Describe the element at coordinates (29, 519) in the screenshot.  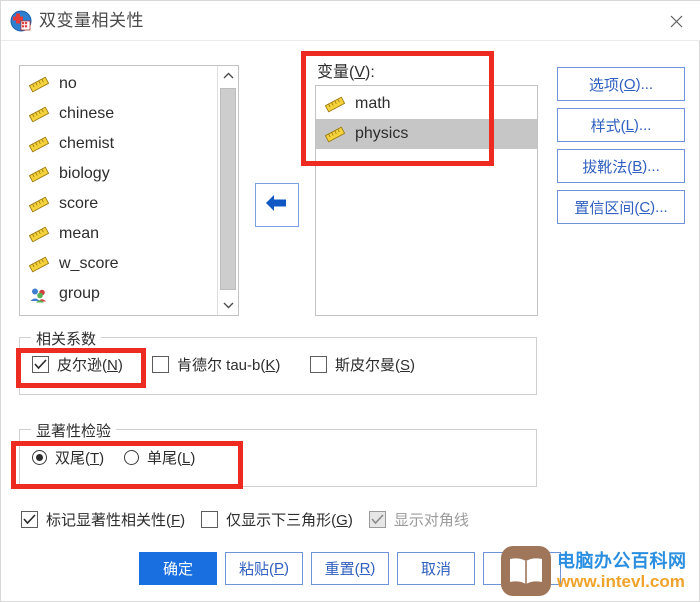
I see `flag-significant-checkbox` at that location.